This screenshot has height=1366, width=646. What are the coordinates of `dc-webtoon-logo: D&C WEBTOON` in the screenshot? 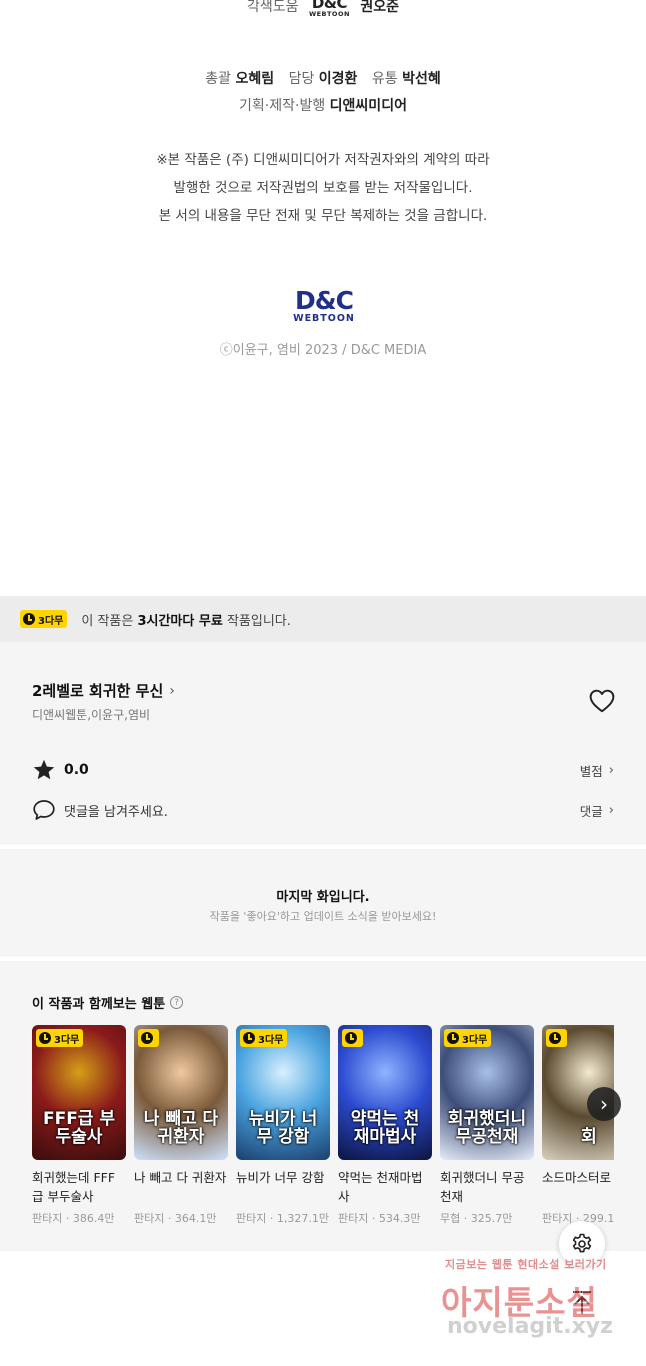 It's located at (324, 306).